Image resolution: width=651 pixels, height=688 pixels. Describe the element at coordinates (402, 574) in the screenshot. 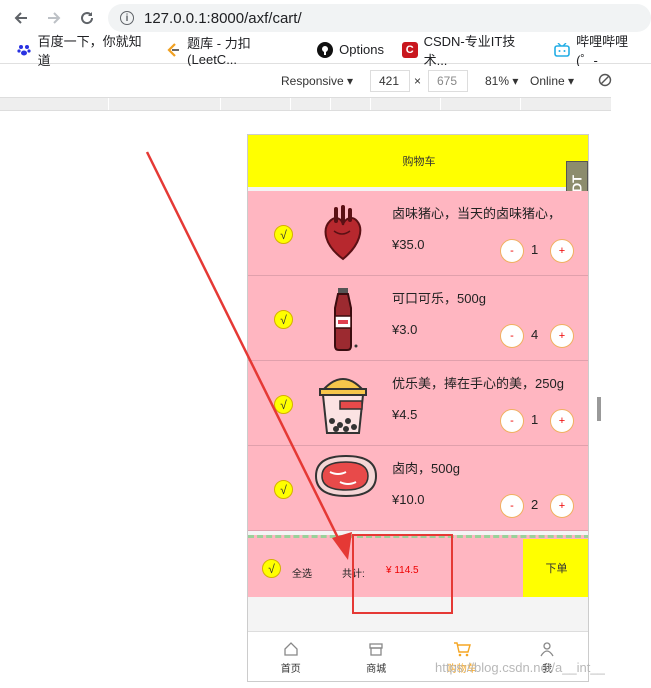

I see `annotation-box` at that location.